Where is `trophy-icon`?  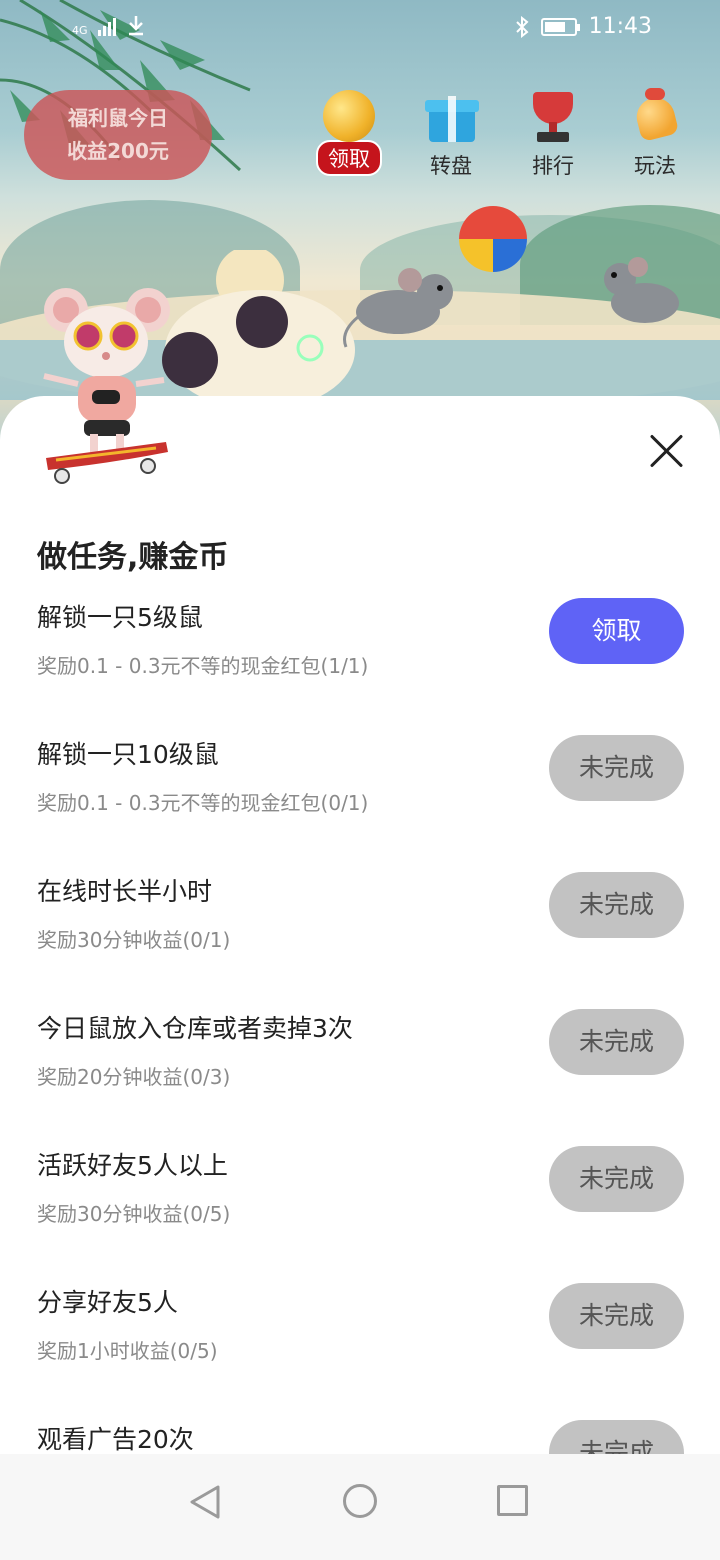
trophy-icon is located at coordinates (553, 116).